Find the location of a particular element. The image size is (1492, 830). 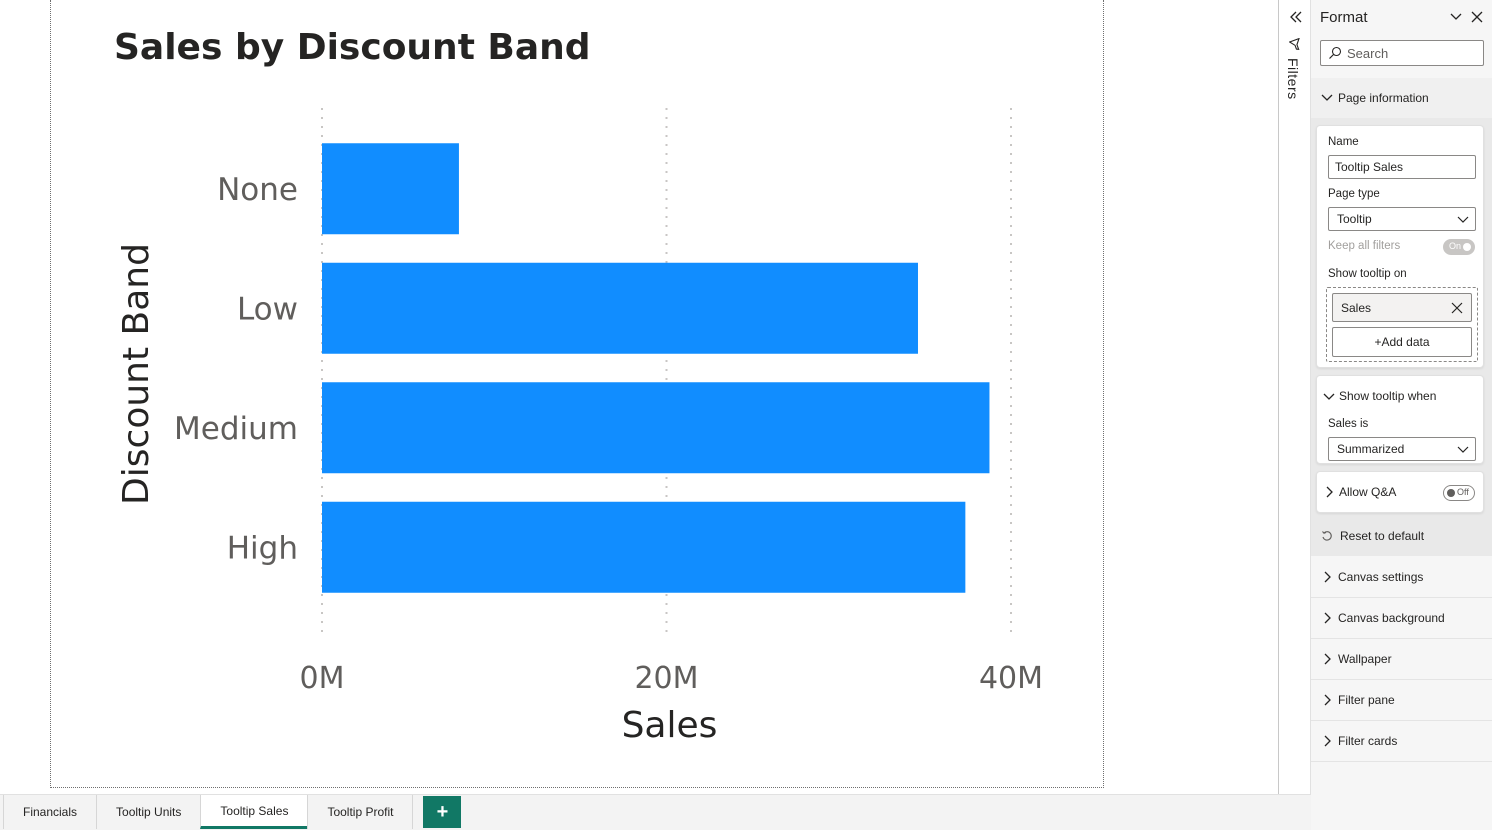

page-tab: Tooltip Units is located at coordinates (149, 812).